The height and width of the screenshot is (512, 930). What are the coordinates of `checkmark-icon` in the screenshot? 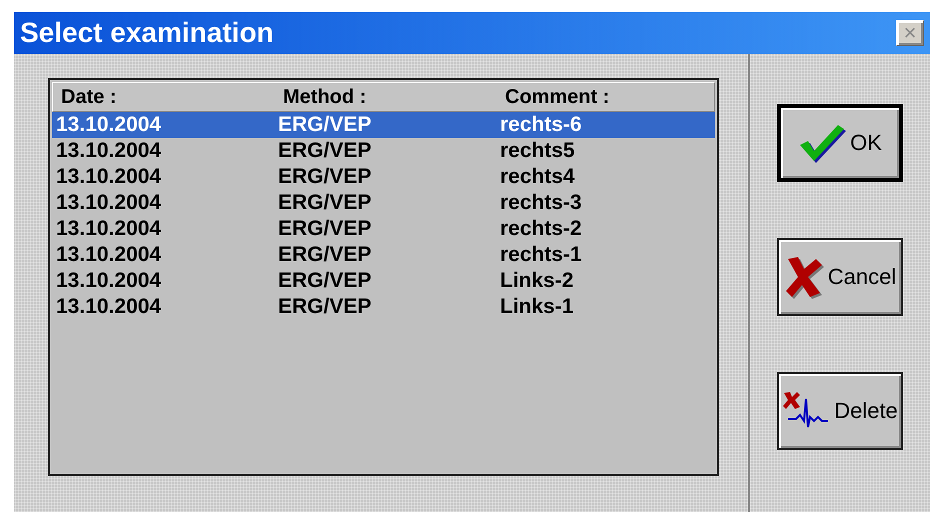 It's located at (822, 143).